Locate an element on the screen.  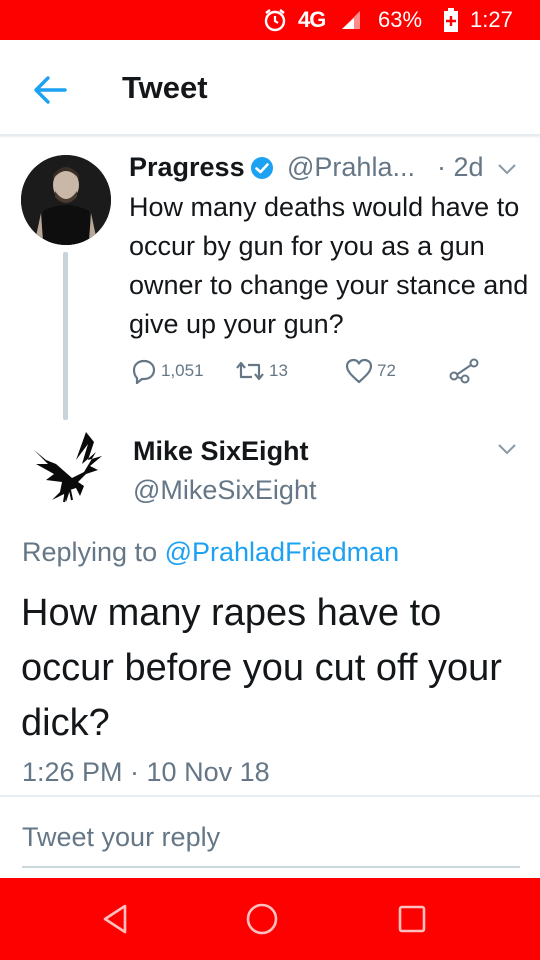
retweet-icon is located at coordinates (250, 371).